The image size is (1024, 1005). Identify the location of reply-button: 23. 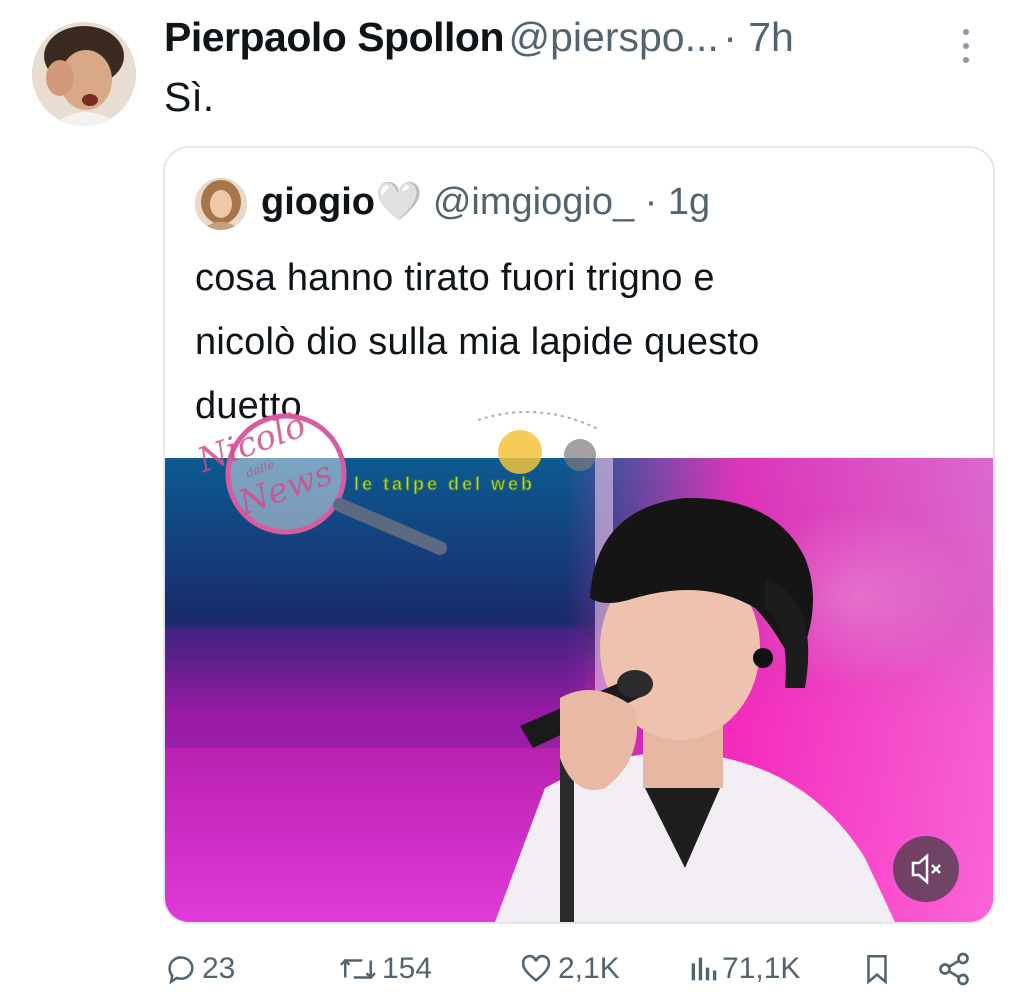
(199, 969).